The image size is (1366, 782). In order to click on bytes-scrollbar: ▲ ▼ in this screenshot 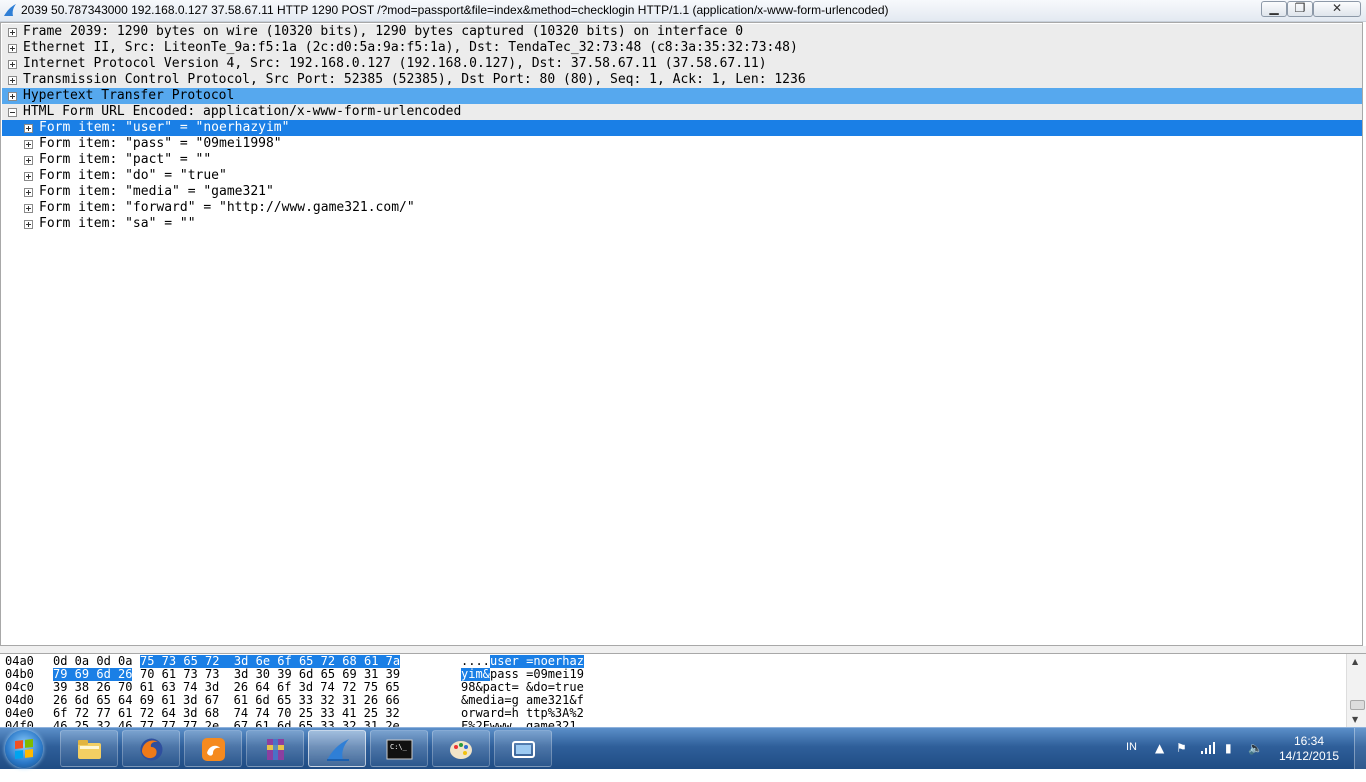, I will do `click(1356, 690)`.